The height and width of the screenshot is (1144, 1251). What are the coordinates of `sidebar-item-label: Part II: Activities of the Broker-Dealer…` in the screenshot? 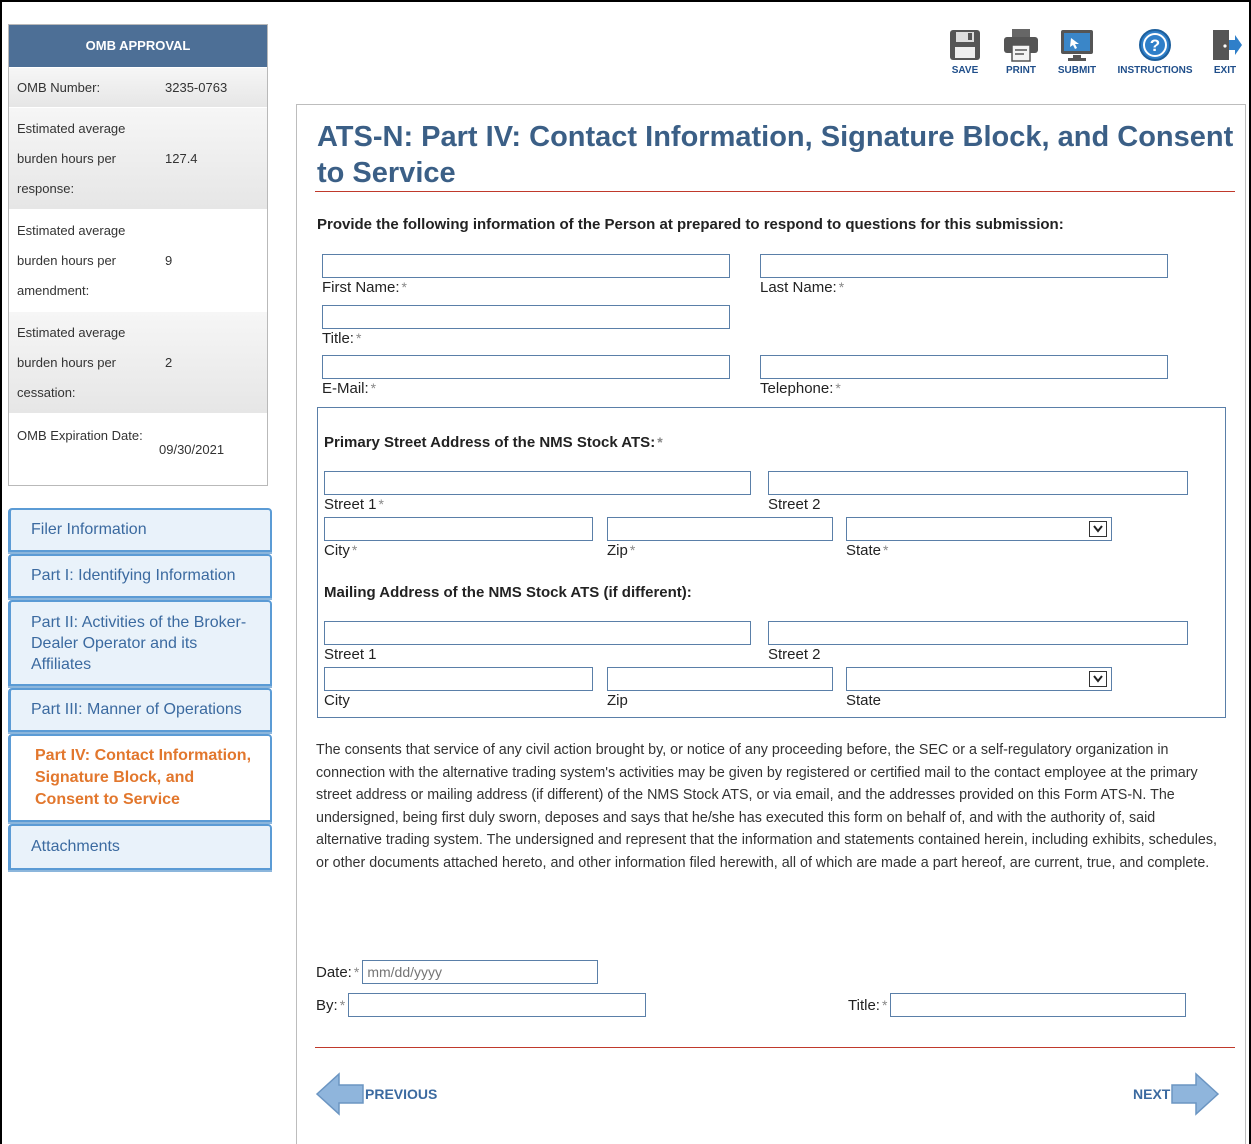 It's located at (139, 643).